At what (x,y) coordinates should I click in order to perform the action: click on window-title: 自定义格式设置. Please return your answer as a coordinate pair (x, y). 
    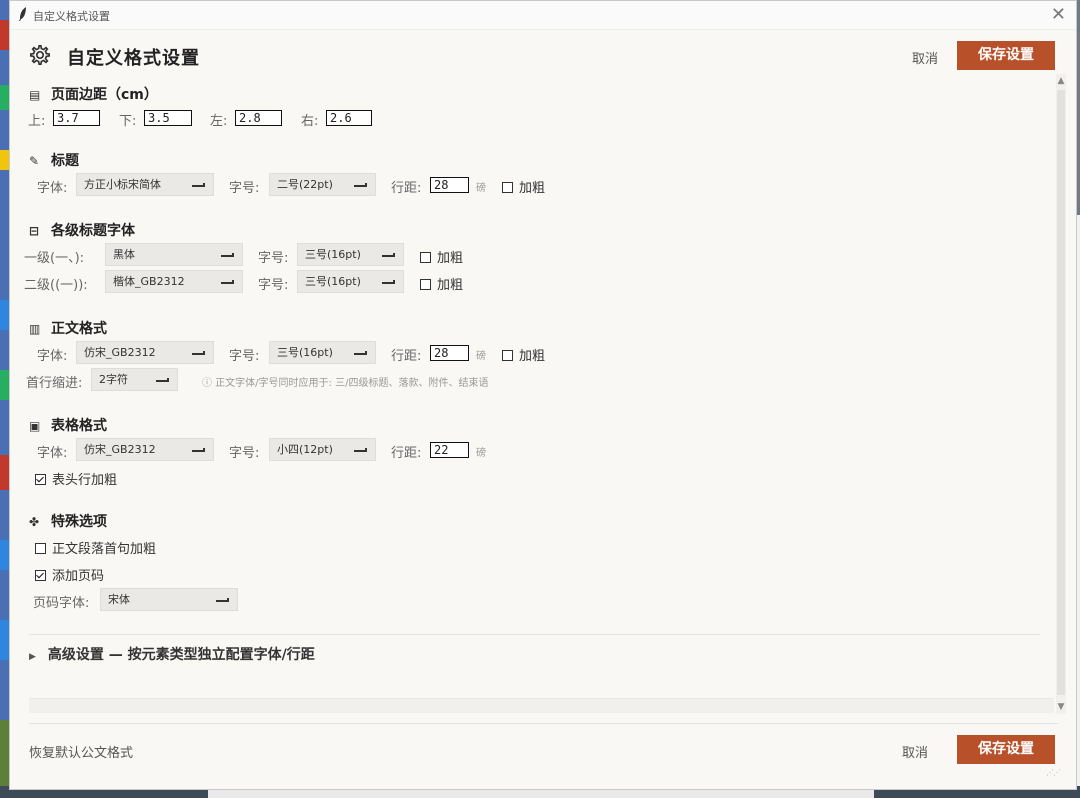
    Looking at the image, I should click on (71, 16).